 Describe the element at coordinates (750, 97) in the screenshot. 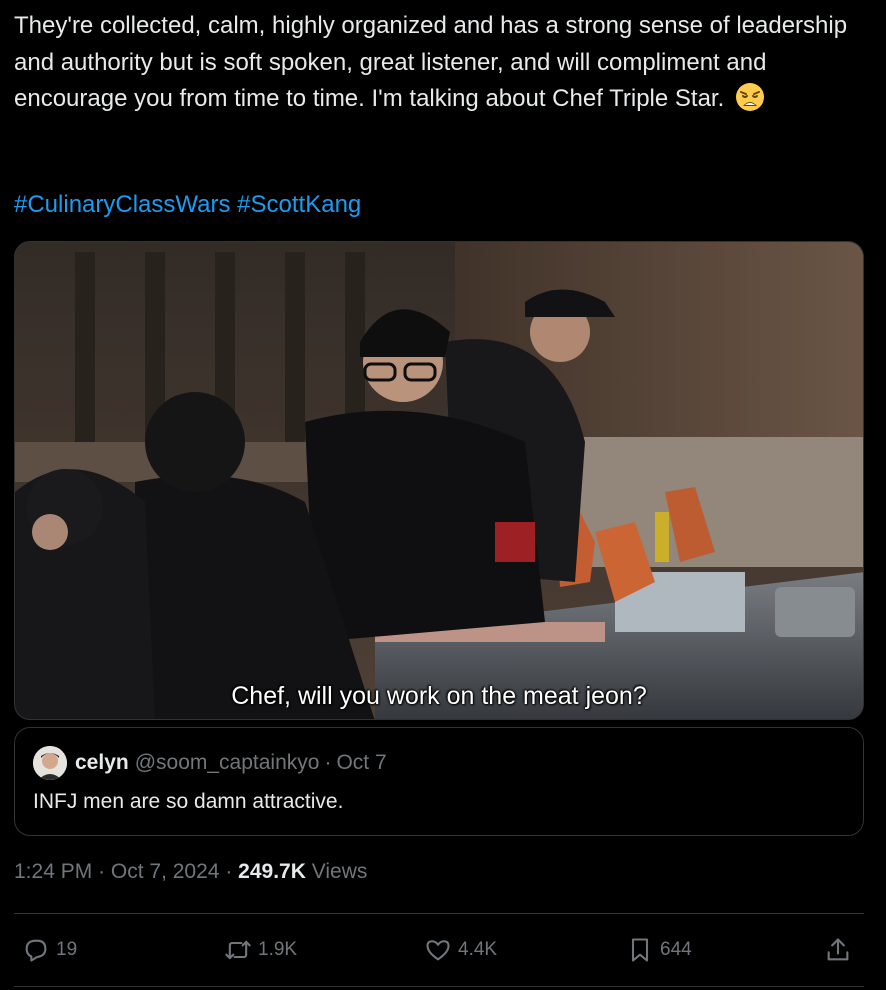

I see `weary-face-emoji-icon` at that location.